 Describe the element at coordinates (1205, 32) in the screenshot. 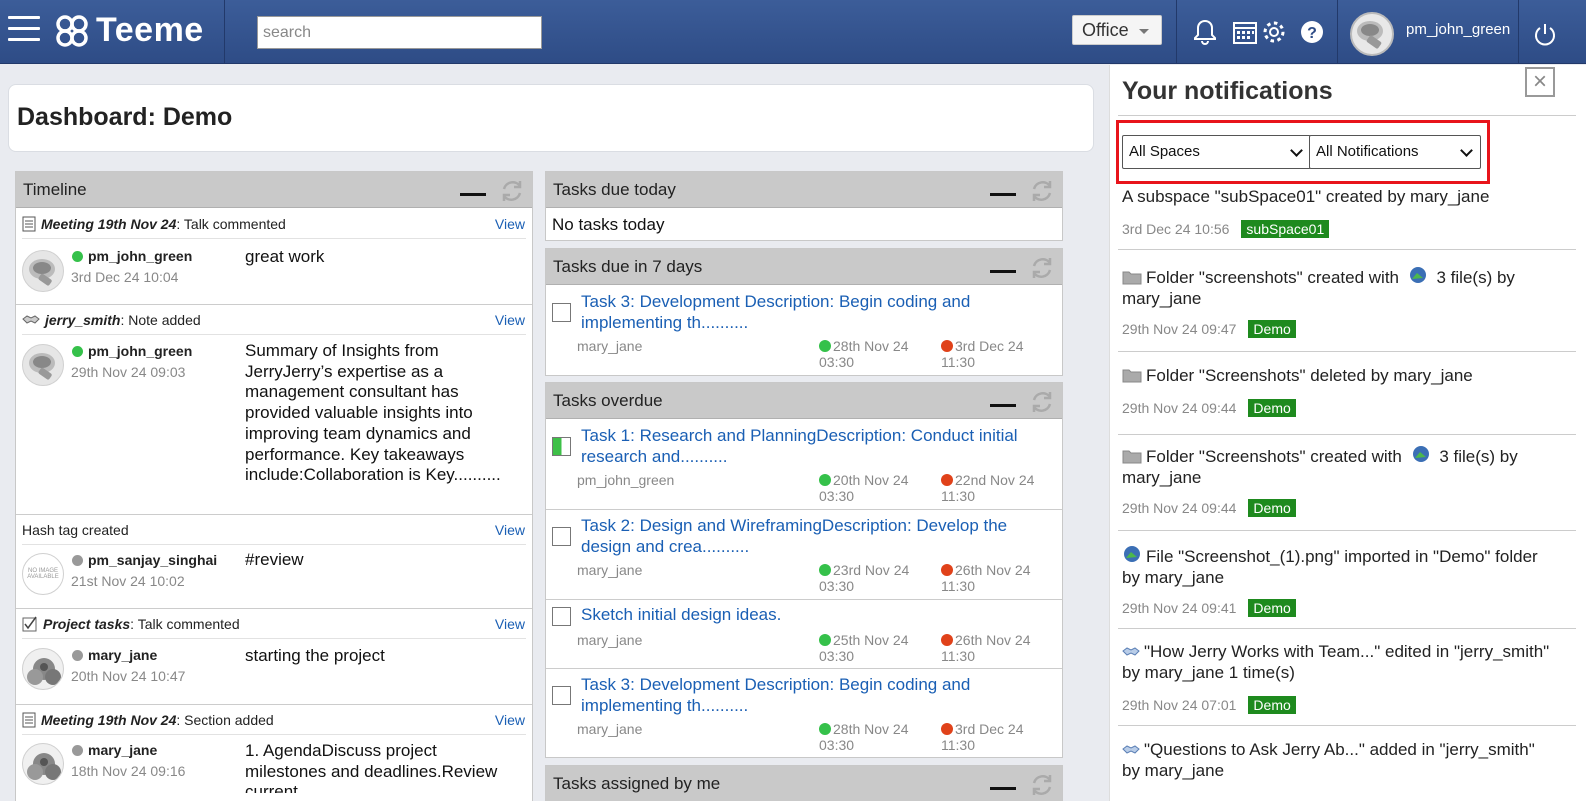

I see `bell-icon` at that location.